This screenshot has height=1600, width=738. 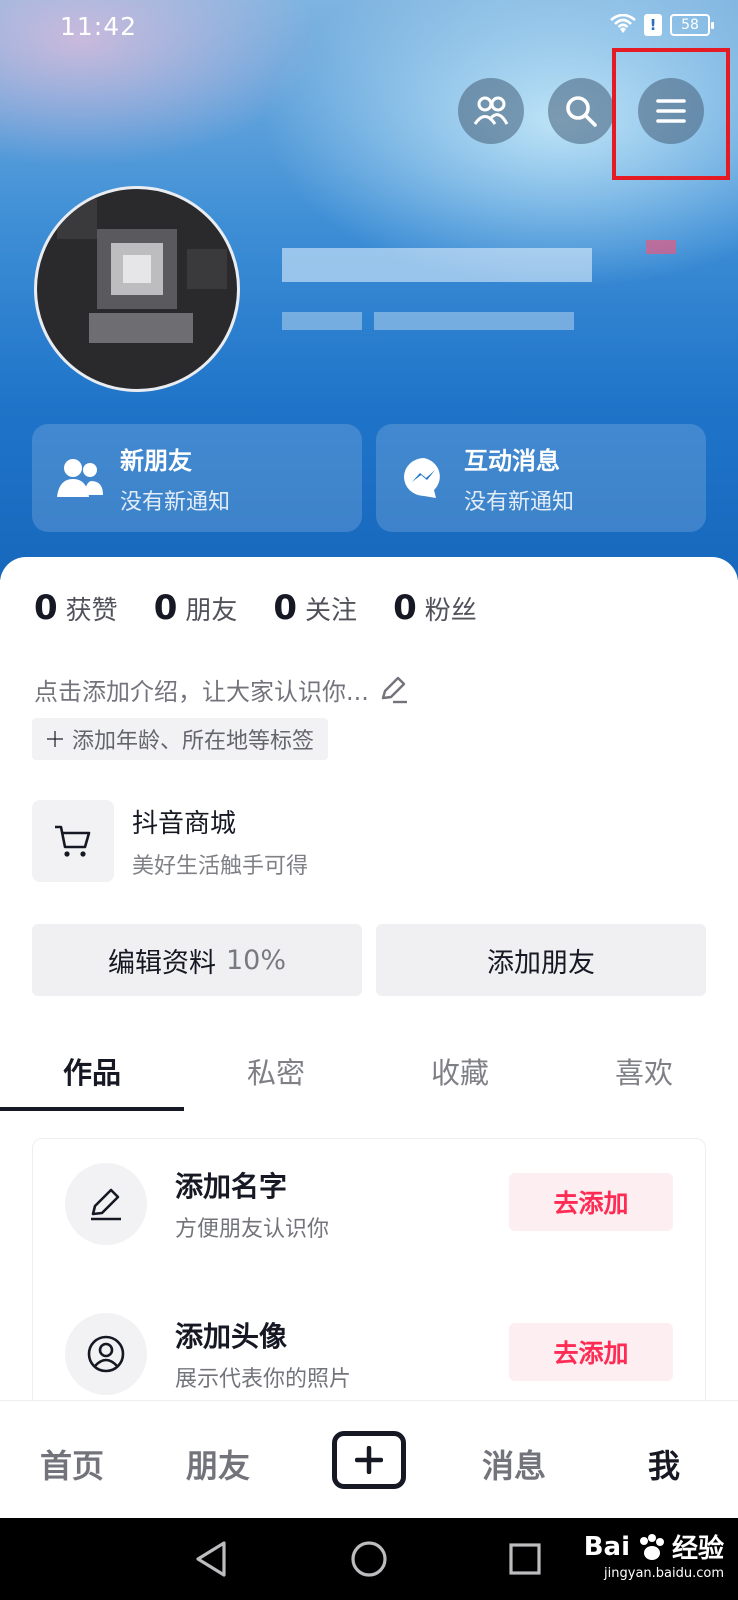 I want to click on create-post-button, so click(x=369, y=1460).